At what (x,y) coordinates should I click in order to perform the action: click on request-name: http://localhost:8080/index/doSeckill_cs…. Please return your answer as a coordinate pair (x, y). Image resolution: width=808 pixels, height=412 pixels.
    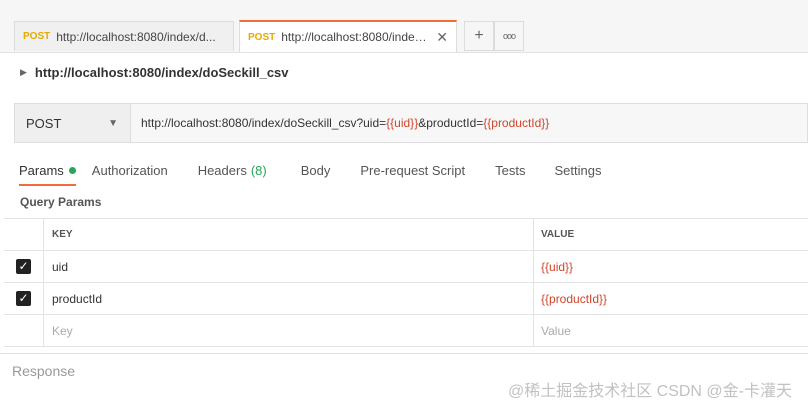
    Looking at the image, I should click on (161, 72).